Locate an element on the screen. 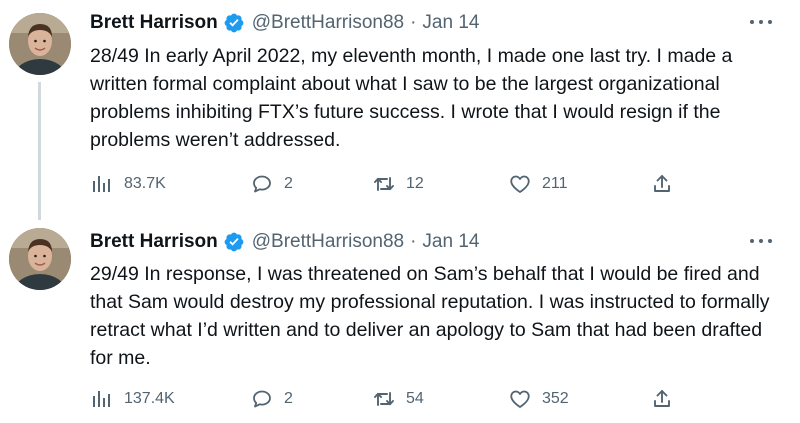  tweet-actions: 83.7K 2 12 211 is located at coordinates (390, 184).